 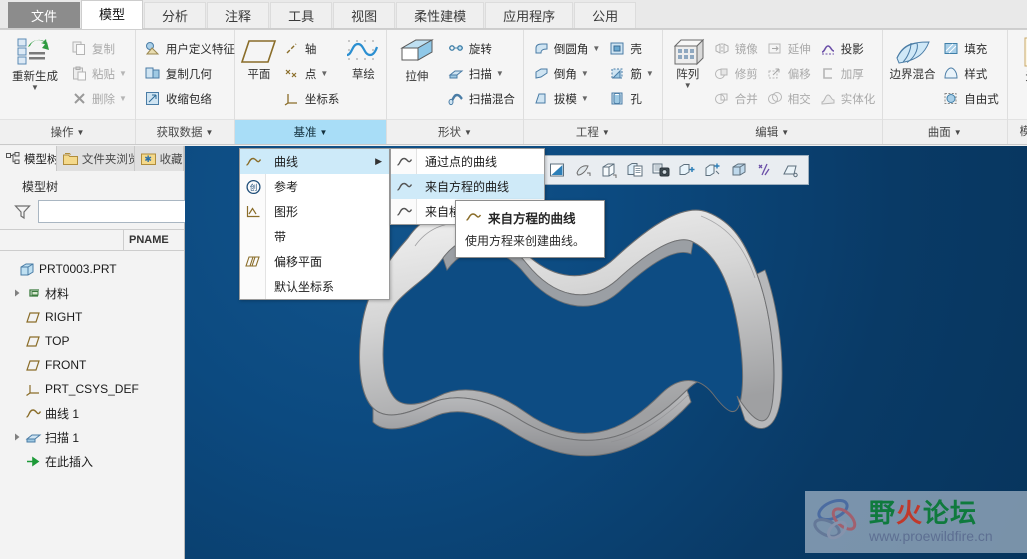 What do you see at coordinates (596, 48) in the screenshot?
I see `round-caret: ▼` at bounding box center [596, 48].